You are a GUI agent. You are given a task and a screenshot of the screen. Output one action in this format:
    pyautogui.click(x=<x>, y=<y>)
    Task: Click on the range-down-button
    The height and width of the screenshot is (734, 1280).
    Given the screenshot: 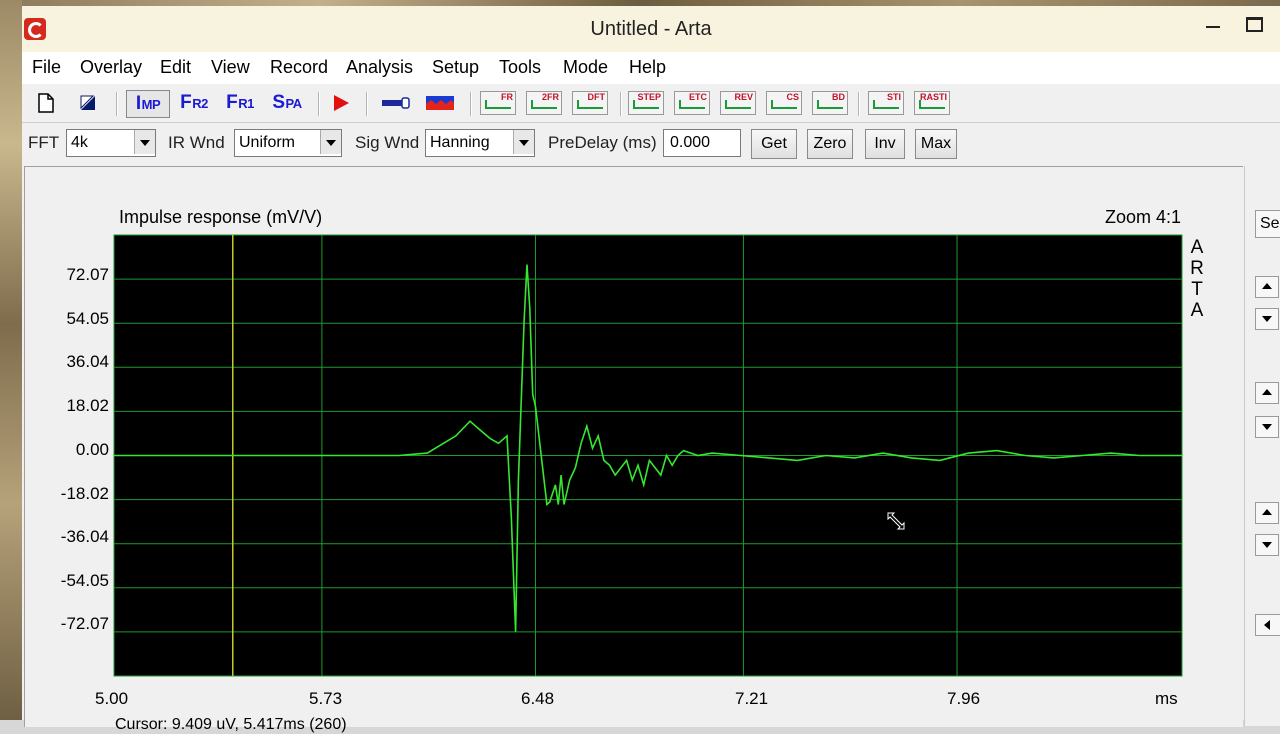 What is the action you would take?
    pyautogui.click(x=1267, y=427)
    